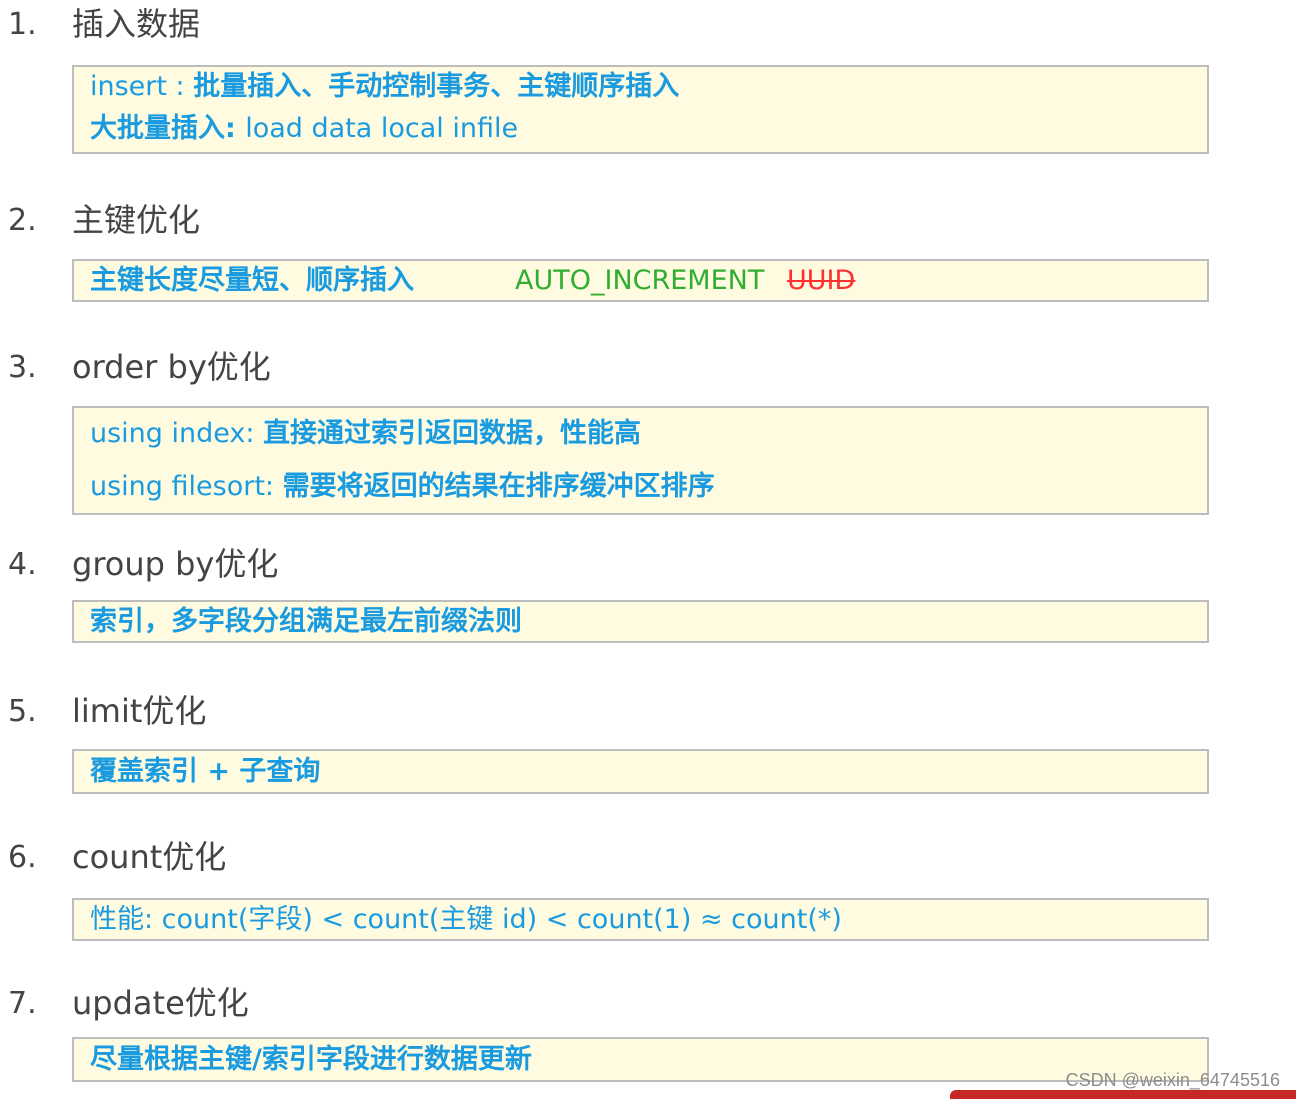 The width and height of the screenshot is (1296, 1099). Describe the element at coordinates (640, 771) in the screenshot. I see `note-box-limit: 覆盖索引 + 子查询` at that location.